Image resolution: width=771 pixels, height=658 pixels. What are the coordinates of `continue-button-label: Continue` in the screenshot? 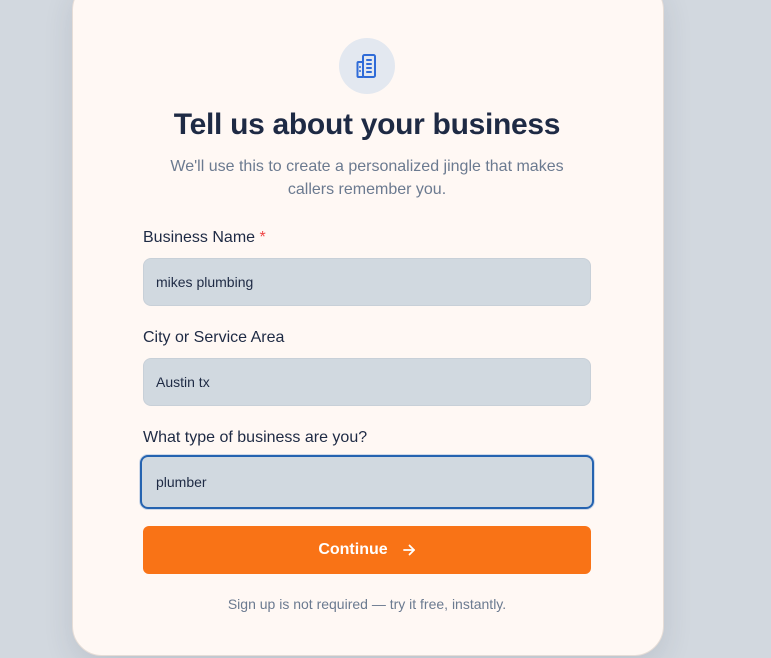 It's located at (353, 549).